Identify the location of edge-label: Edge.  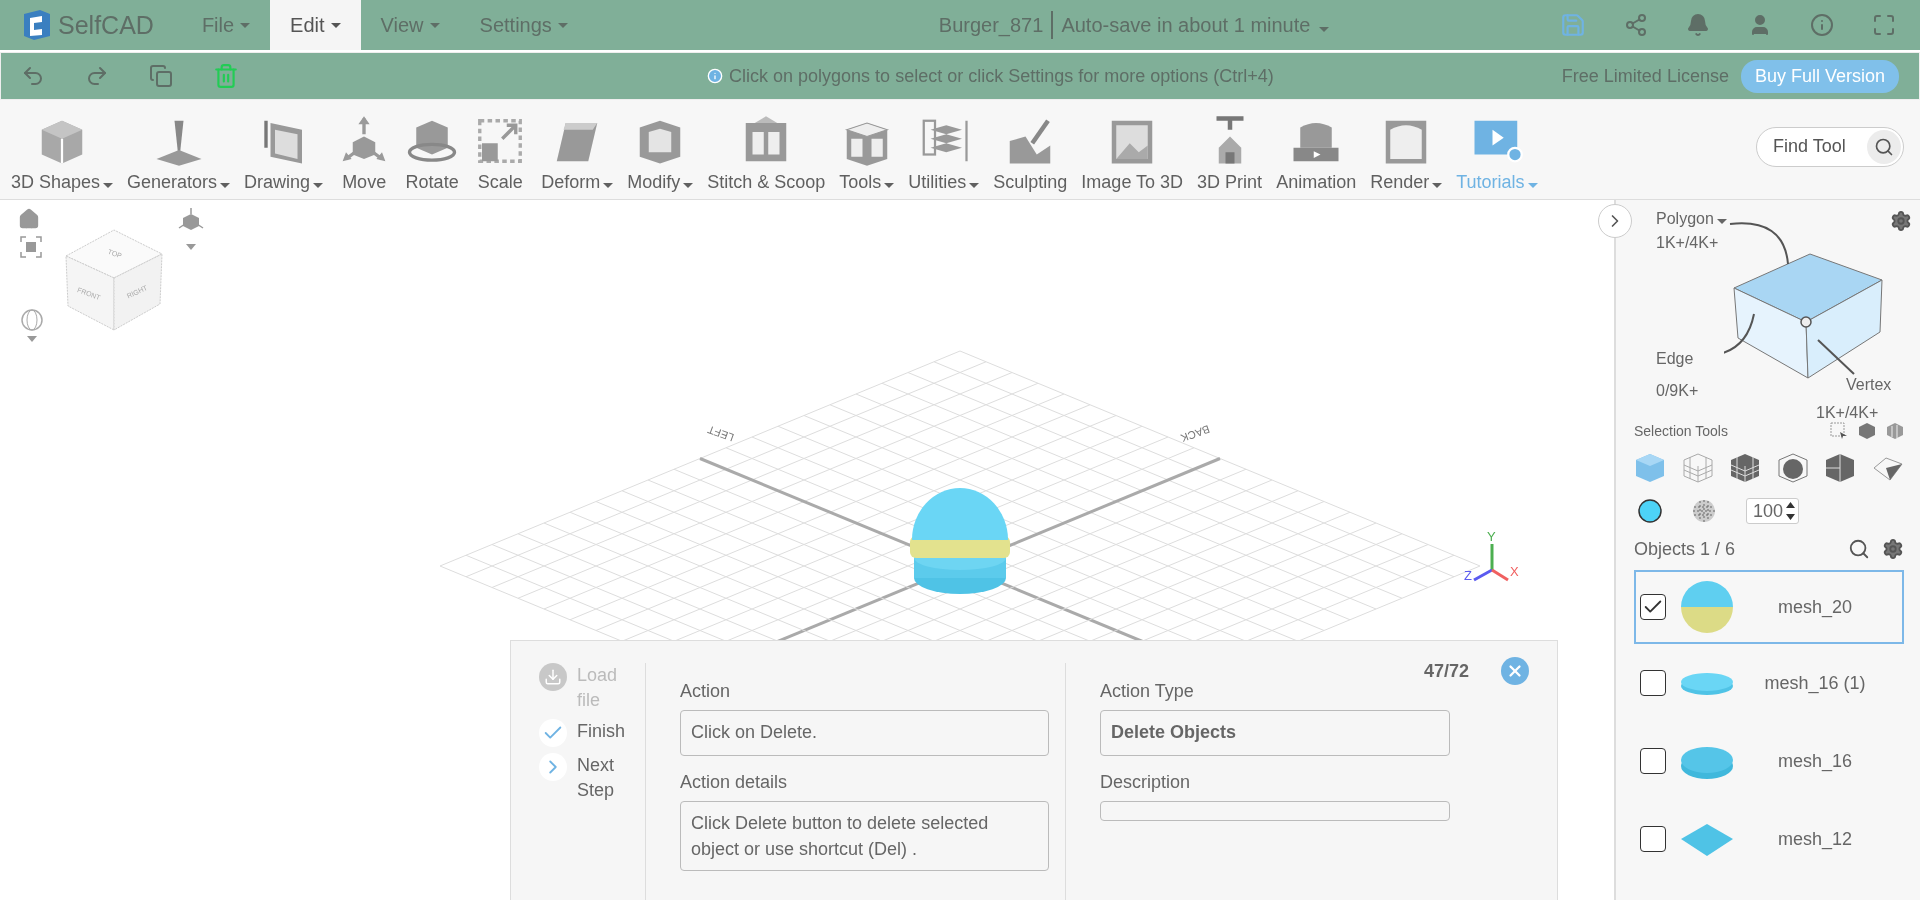
(1675, 359).